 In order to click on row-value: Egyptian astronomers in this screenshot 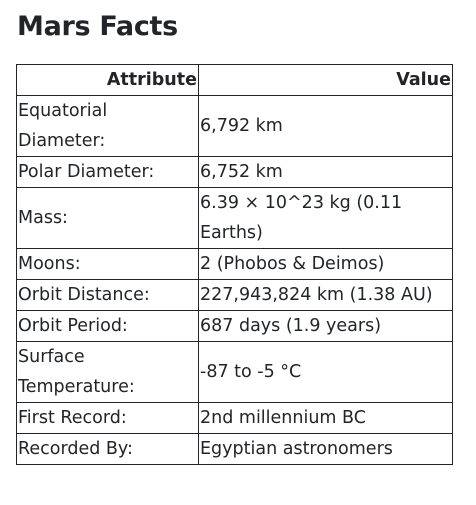, I will do `click(325, 449)`.